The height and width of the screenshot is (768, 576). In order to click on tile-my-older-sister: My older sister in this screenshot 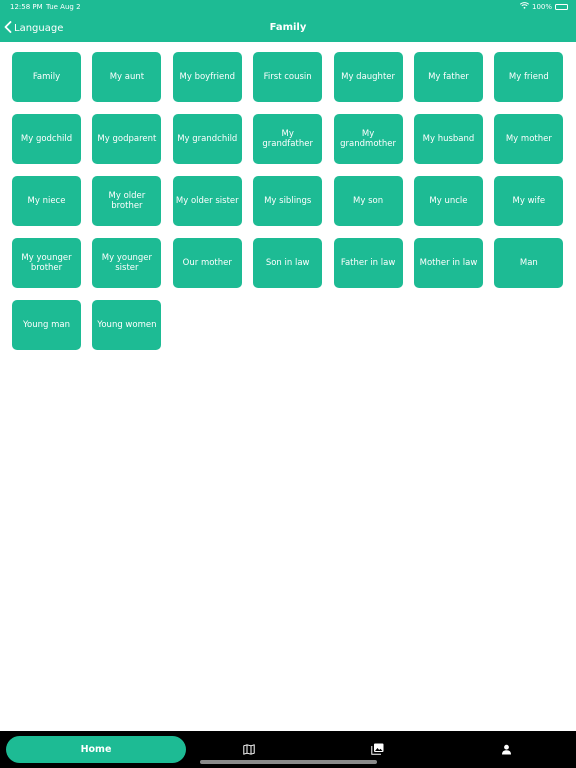, I will do `click(207, 201)`.